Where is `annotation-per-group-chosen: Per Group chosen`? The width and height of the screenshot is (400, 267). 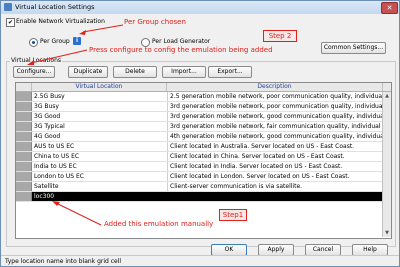 annotation-per-group-chosen: Per Group chosen is located at coordinates (155, 22).